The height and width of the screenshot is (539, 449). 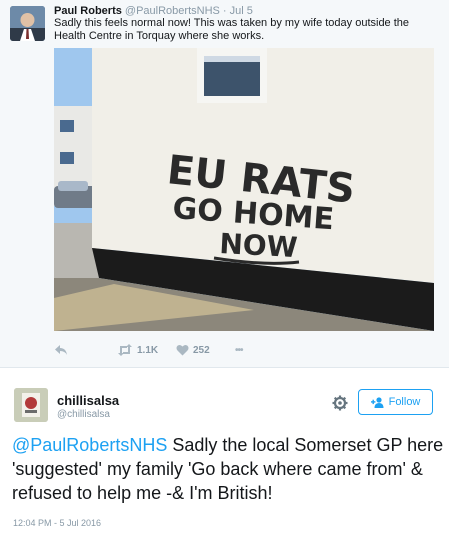 What do you see at coordinates (83, 414) in the screenshot?
I see `author-handle: @chillisalsa` at bounding box center [83, 414].